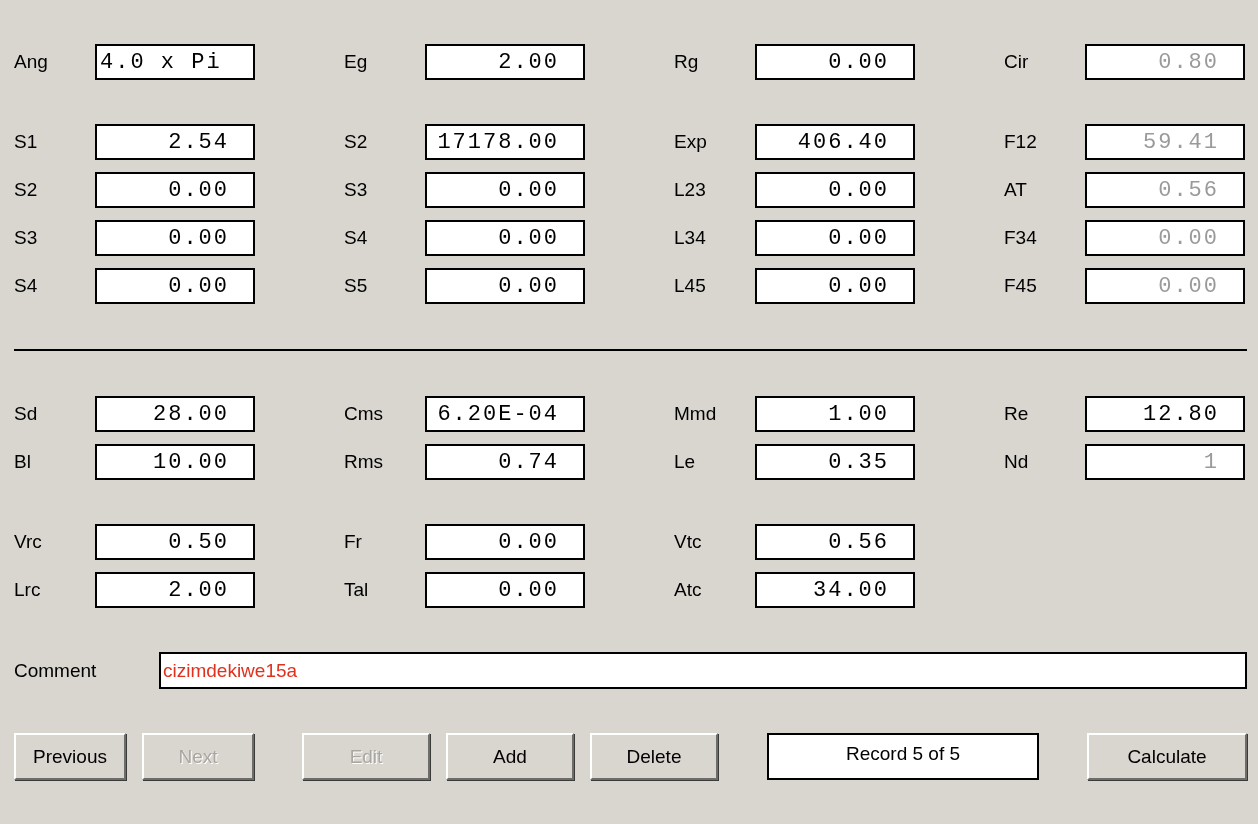 This screenshot has width=1258, height=824. I want to click on calculate-button: Calculate, so click(1167, 756).